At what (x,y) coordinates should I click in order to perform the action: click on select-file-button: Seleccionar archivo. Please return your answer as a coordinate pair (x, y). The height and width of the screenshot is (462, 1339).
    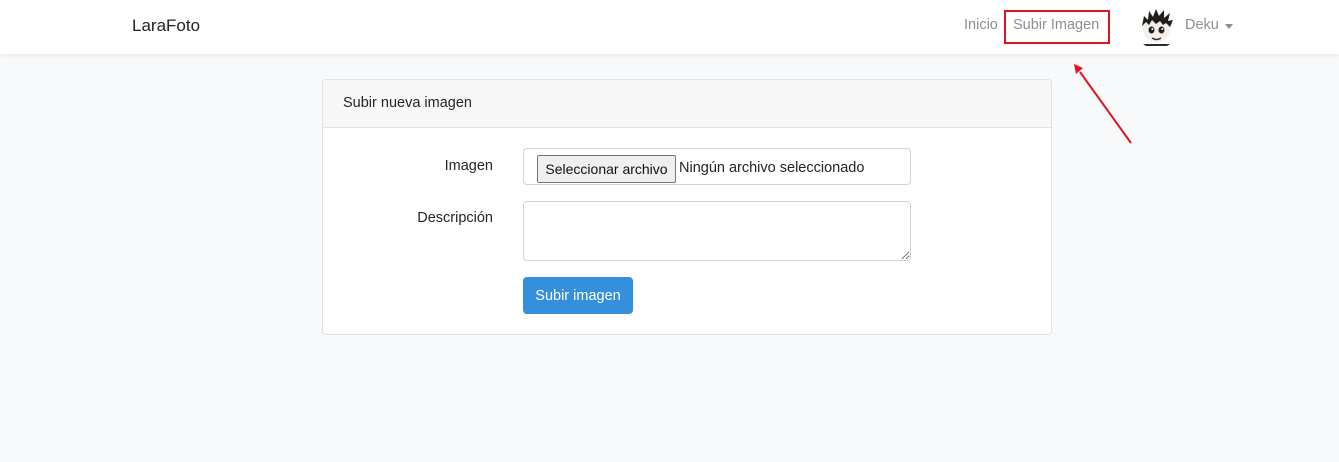
    Looking at the image, I should click on (606, 169).